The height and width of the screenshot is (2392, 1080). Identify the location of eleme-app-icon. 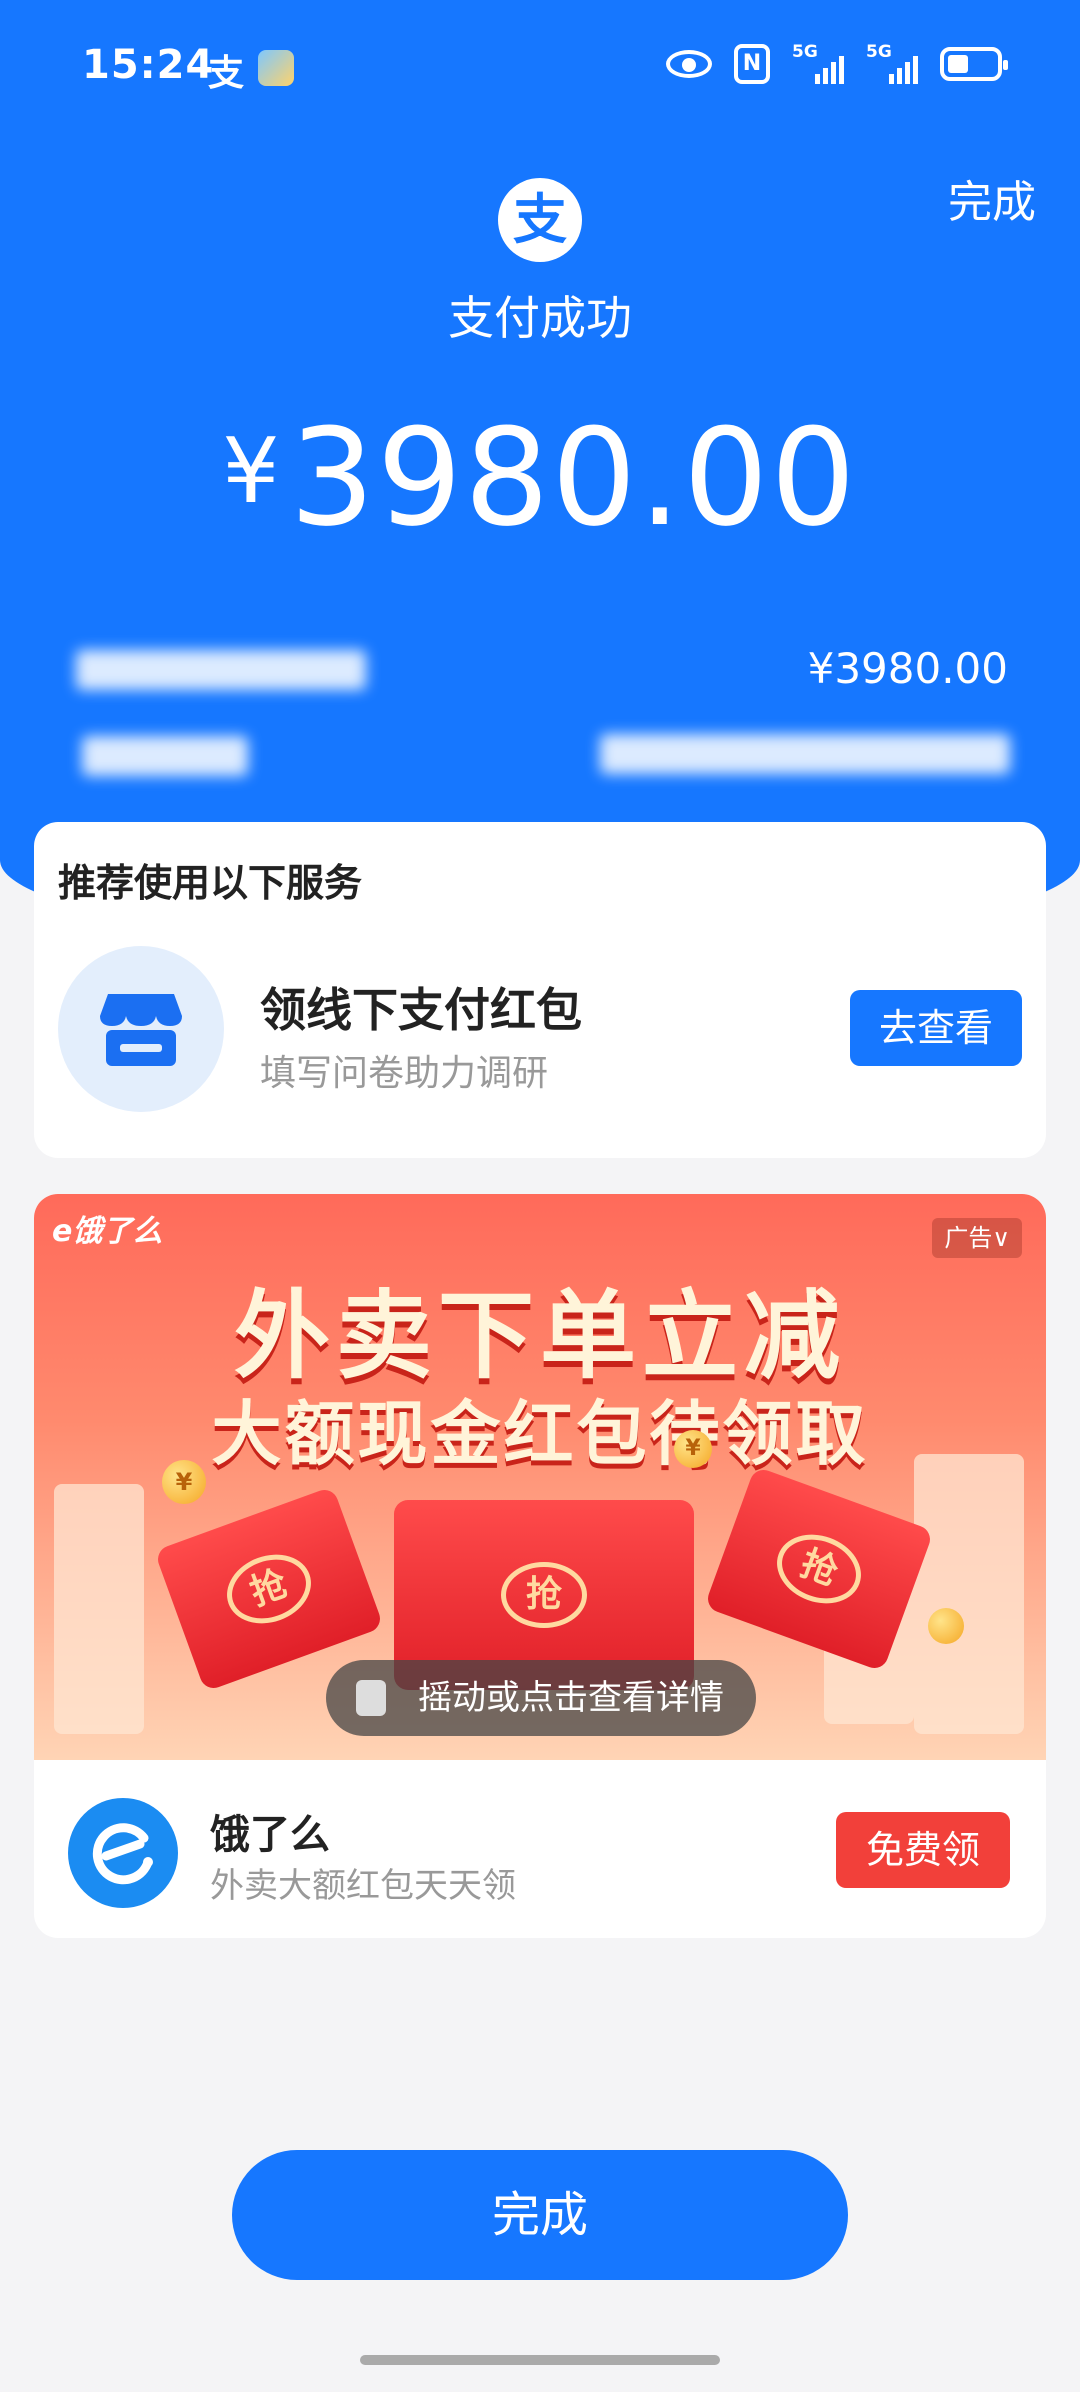
(123, 1853).